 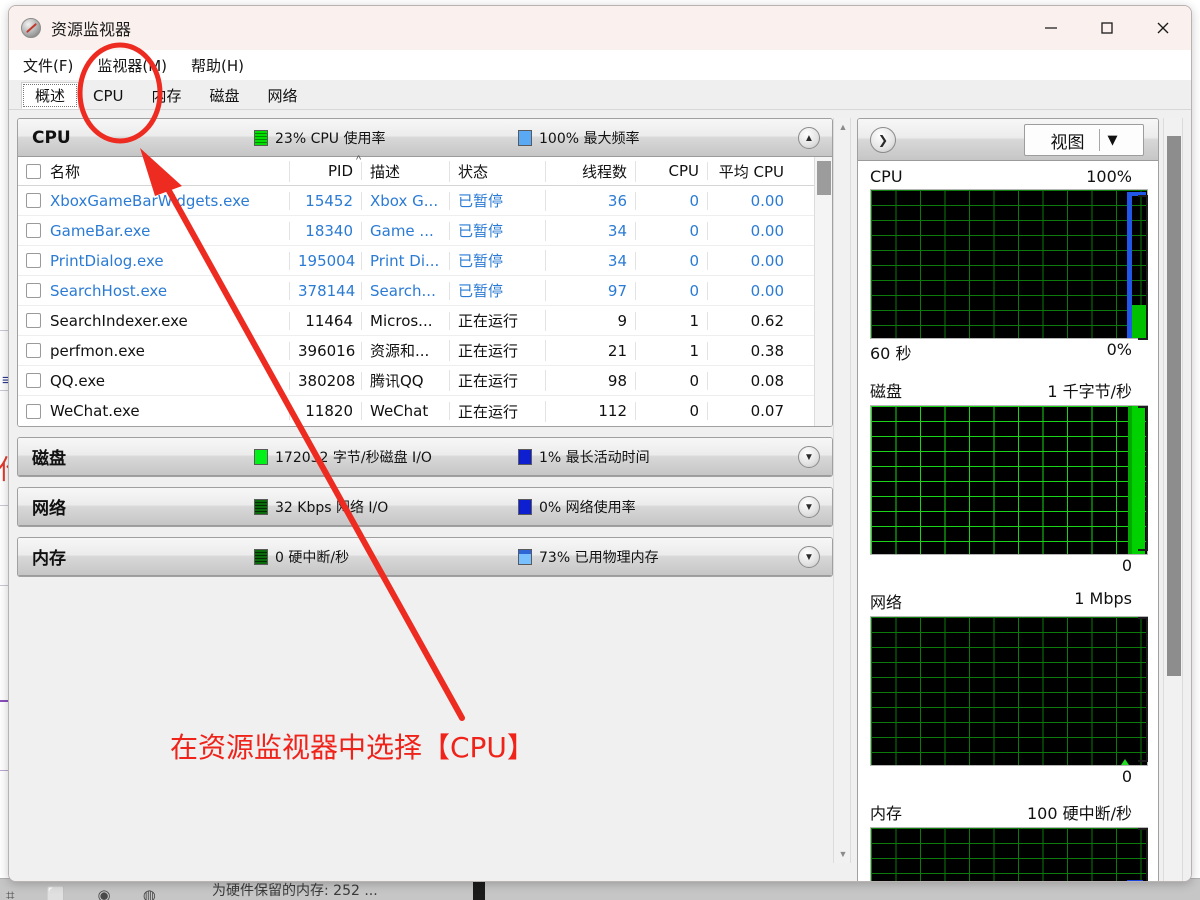 What do you see at coordinates (591, 260) in the screenshot?
I see `process-threads: 34` at bounding box center [591, 260].